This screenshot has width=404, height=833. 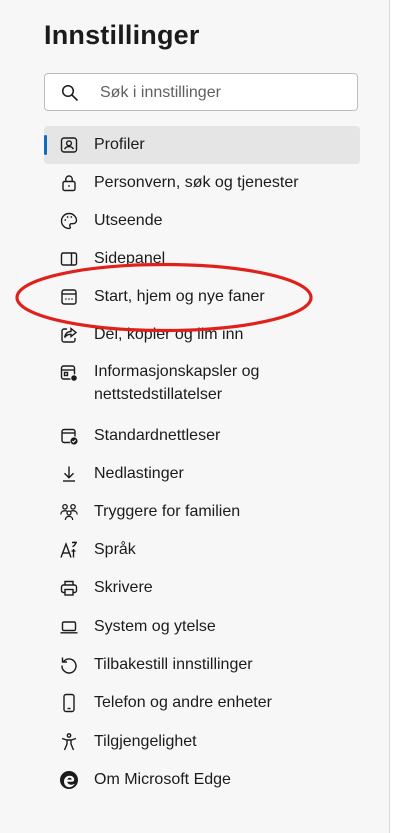 I want to click on nav-item-system-ytelse: System og ytelse, so click(x=202, y=627).